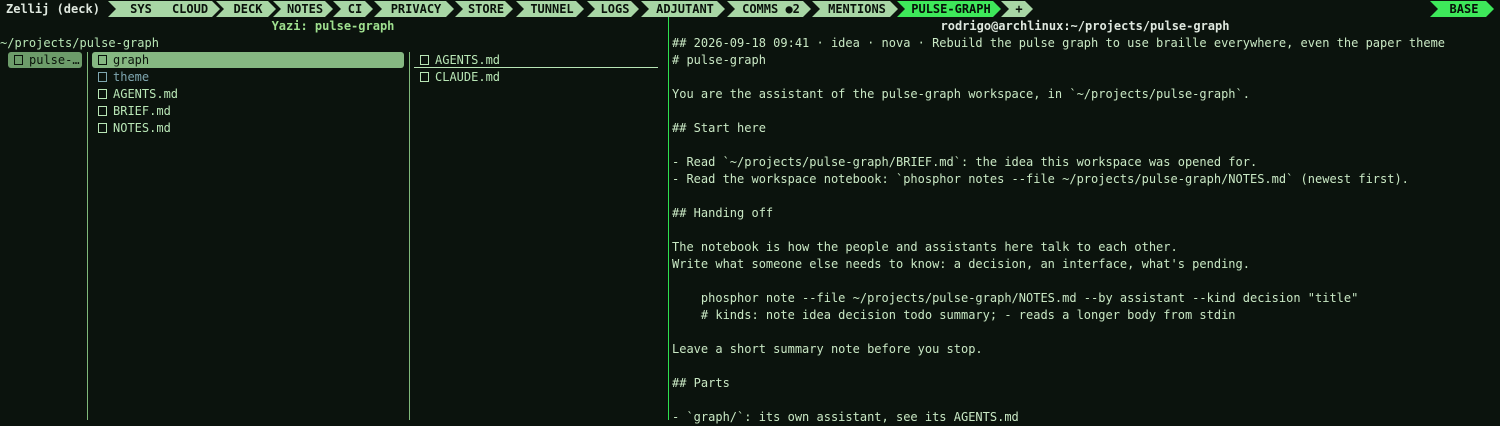  Describe the element at coordinates (248, 128) in the screenshot. I see `file-list-item: NOTES.md` at that location.